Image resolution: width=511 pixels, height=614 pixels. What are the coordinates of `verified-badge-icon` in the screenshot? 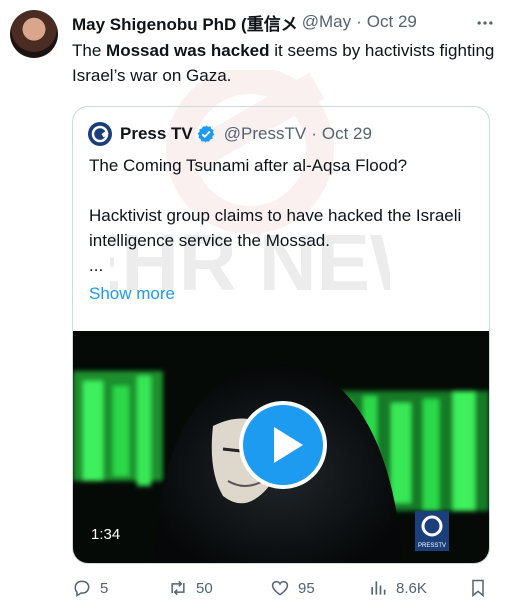 It's located at (206, 134).